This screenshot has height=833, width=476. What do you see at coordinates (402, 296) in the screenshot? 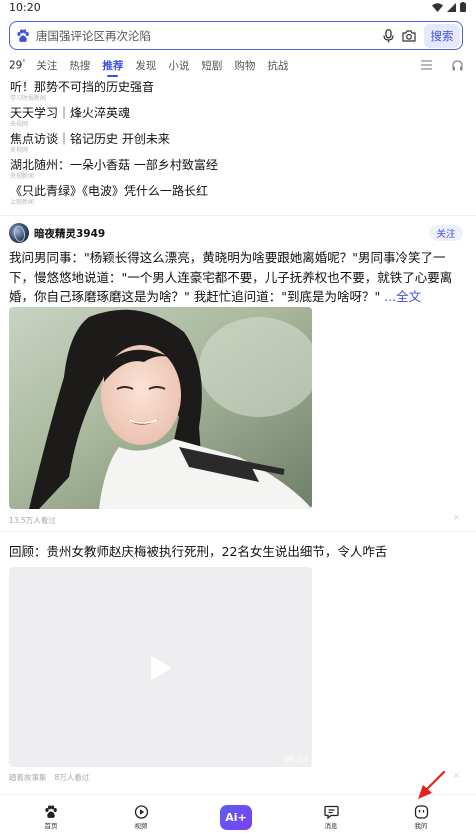
I see `read-more-link: ...全文` at bounding box center [402, 296].